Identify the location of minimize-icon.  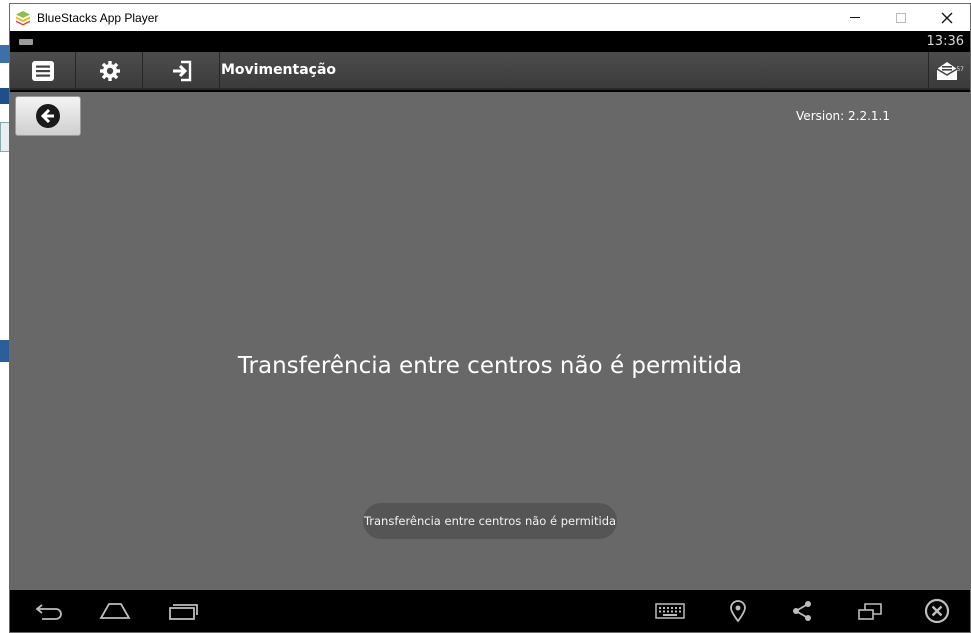
(855, 17).